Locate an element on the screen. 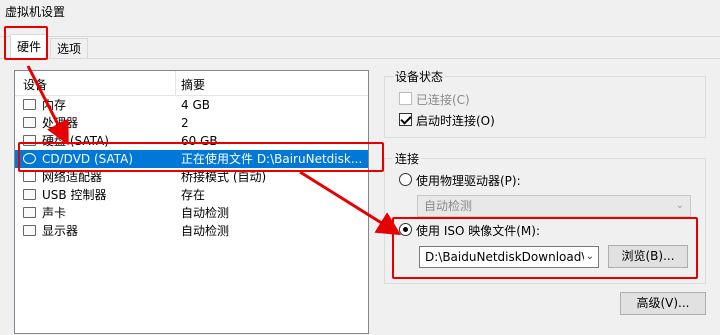 The height and width of the screenshot is (335, 720). device-row-display: 显示器 自动检测 is located at coordinates (191, 231).